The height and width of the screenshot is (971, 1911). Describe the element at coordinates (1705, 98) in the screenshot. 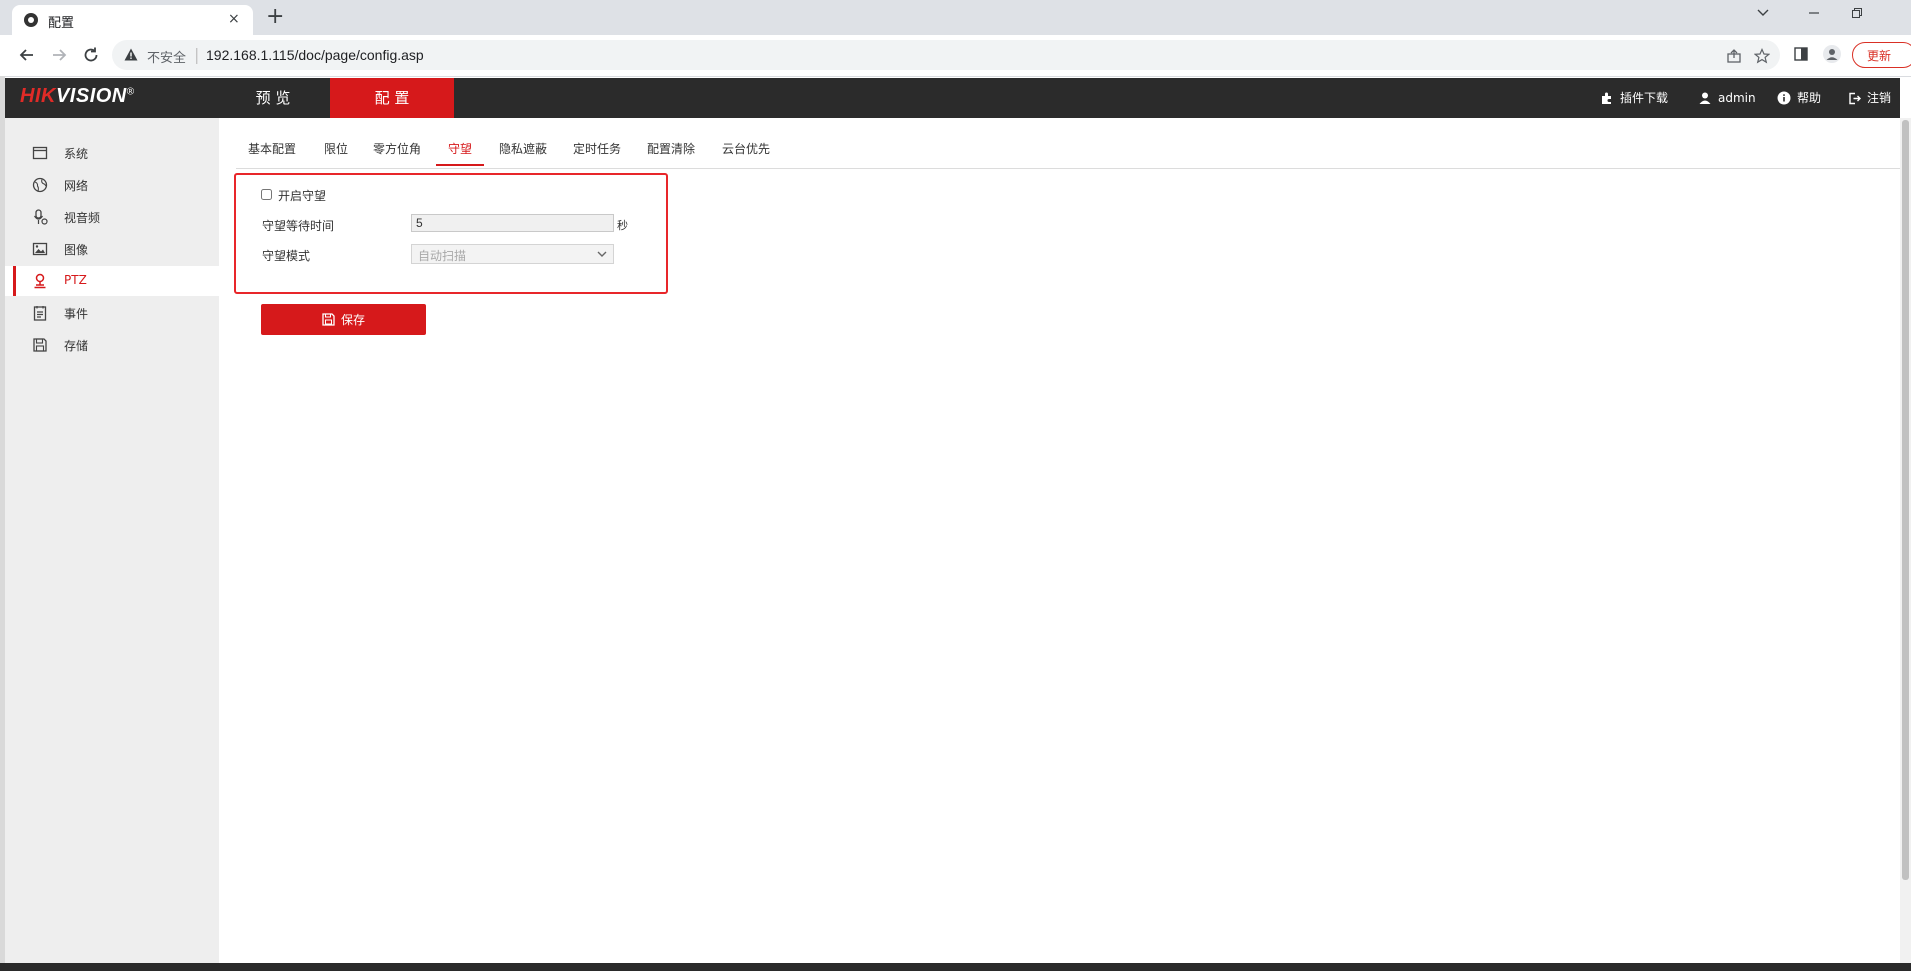

I see `user-icon` at that location.